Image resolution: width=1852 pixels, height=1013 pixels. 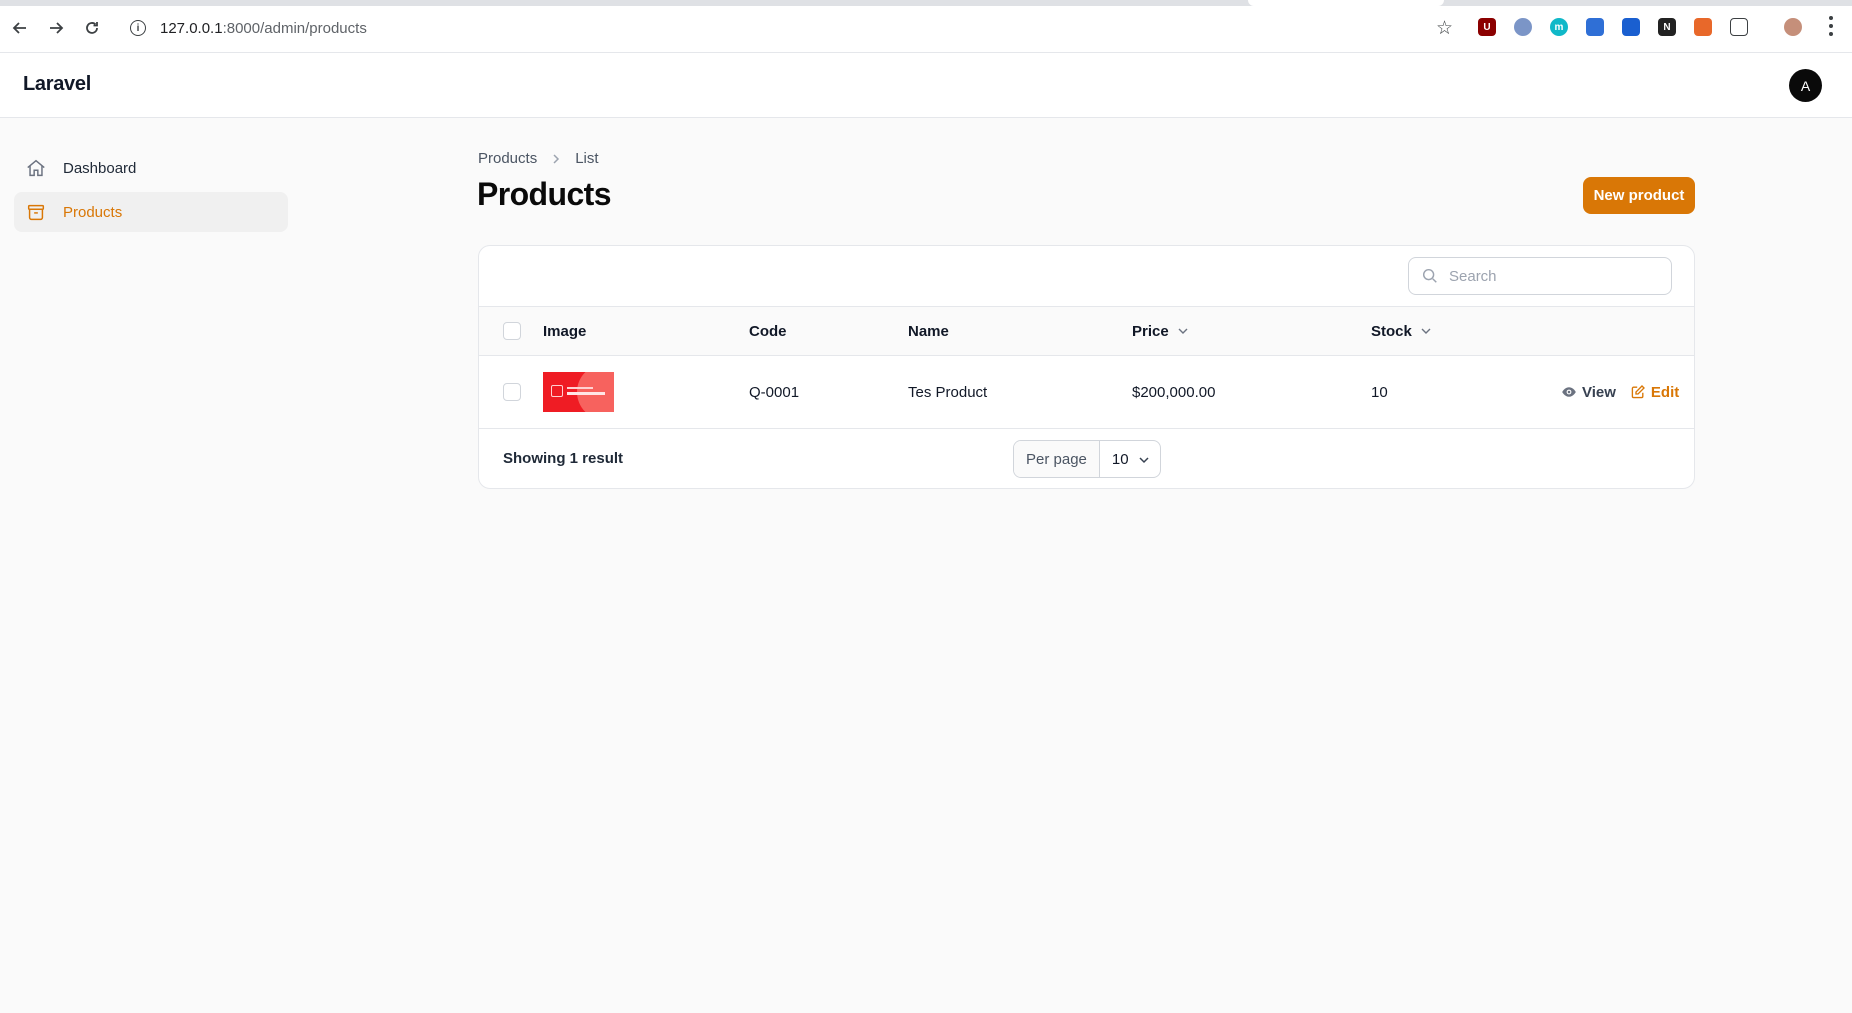 What do you see at coordinates (1174, 392) in the screenshot?
I see `price-cell: $200,000.00` at bounding box center [1174, 392].